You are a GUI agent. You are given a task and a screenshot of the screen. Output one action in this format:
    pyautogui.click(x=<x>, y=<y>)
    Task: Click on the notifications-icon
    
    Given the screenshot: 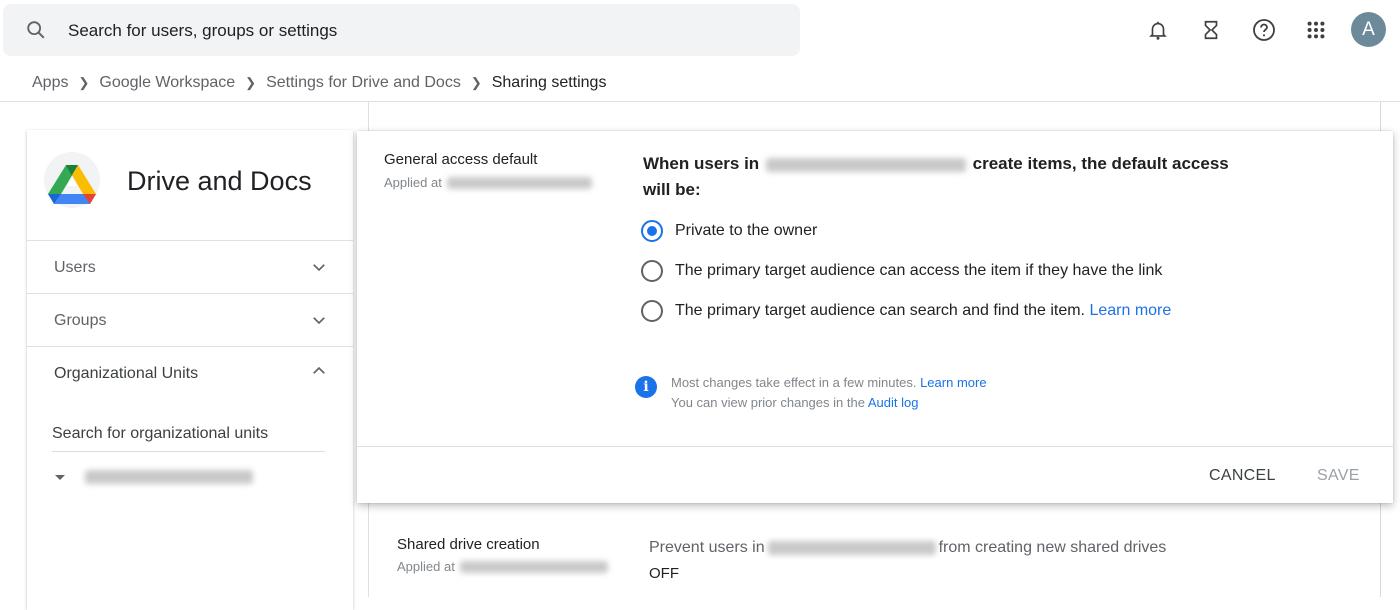 What is the action you would take?
    pyautogui.click(x=1158, y=30)
    